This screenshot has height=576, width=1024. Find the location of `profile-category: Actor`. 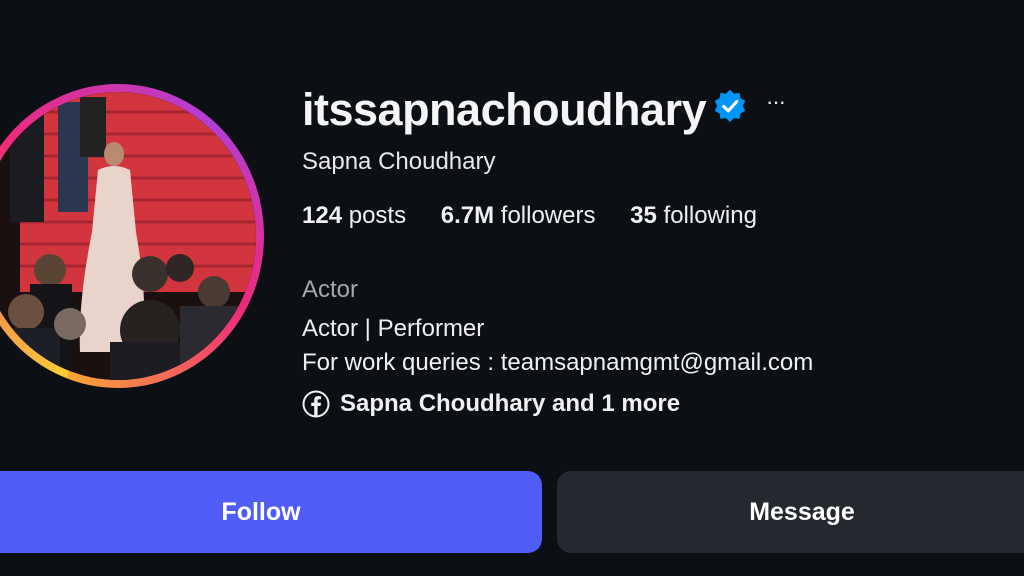

profile-category: Actor is located at coordinates (330, 289).